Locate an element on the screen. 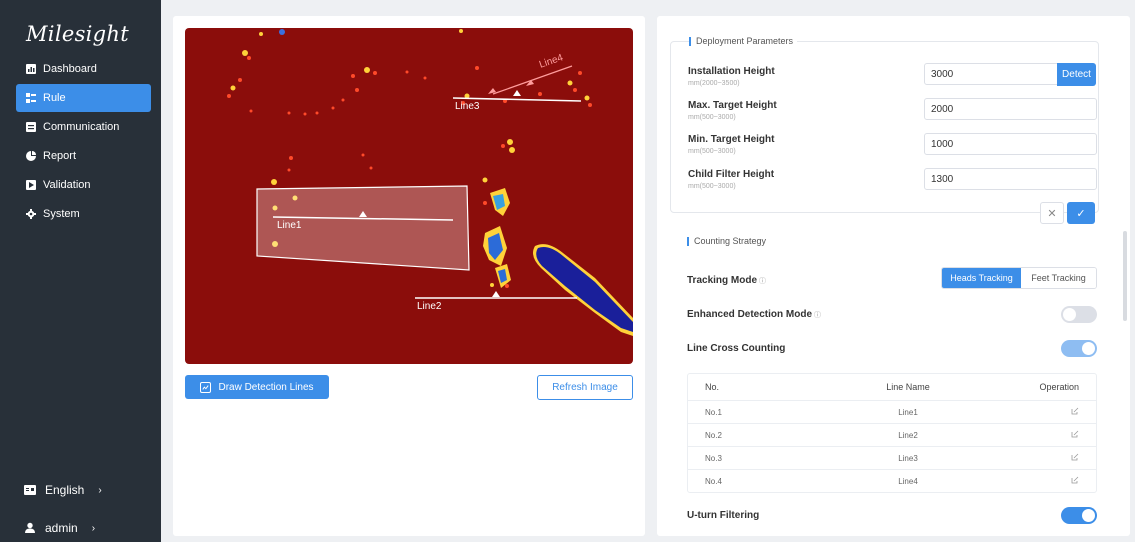 This screenshot has height=542, width=1135. row-line-name: Line4 is located at coordinates (908, 481).